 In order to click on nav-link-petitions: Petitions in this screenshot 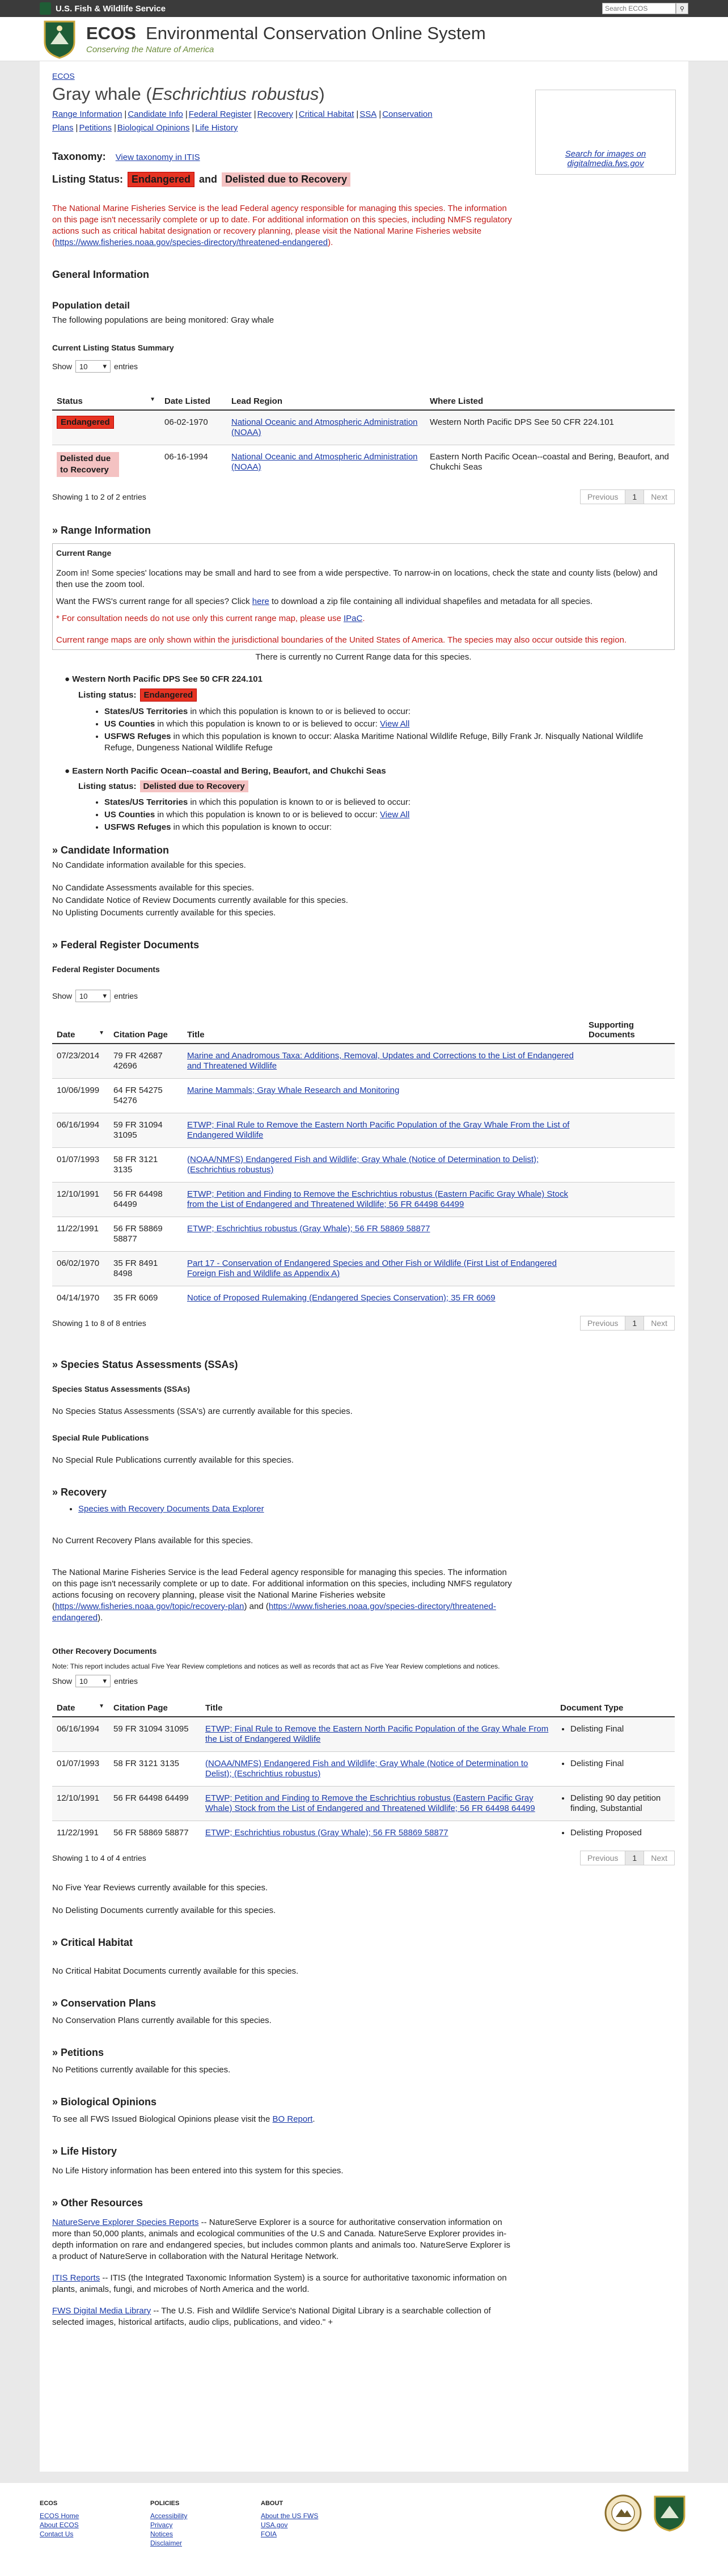, I will do `click(95, 128)`.